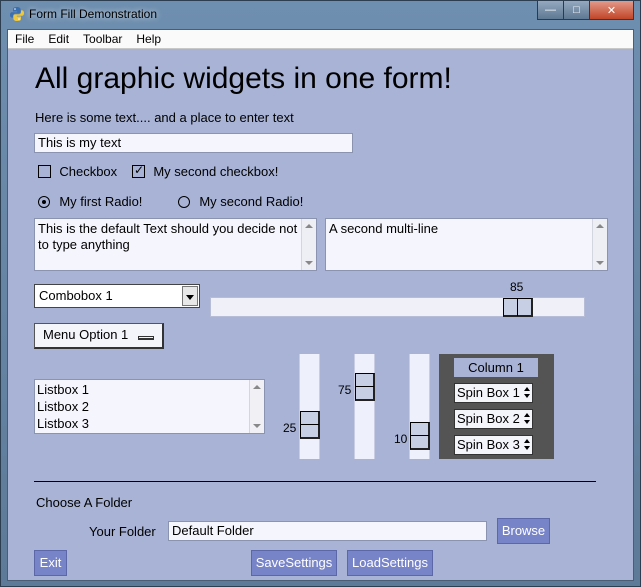  I want to click on folder-label: Your Folder, so click(122, 531).